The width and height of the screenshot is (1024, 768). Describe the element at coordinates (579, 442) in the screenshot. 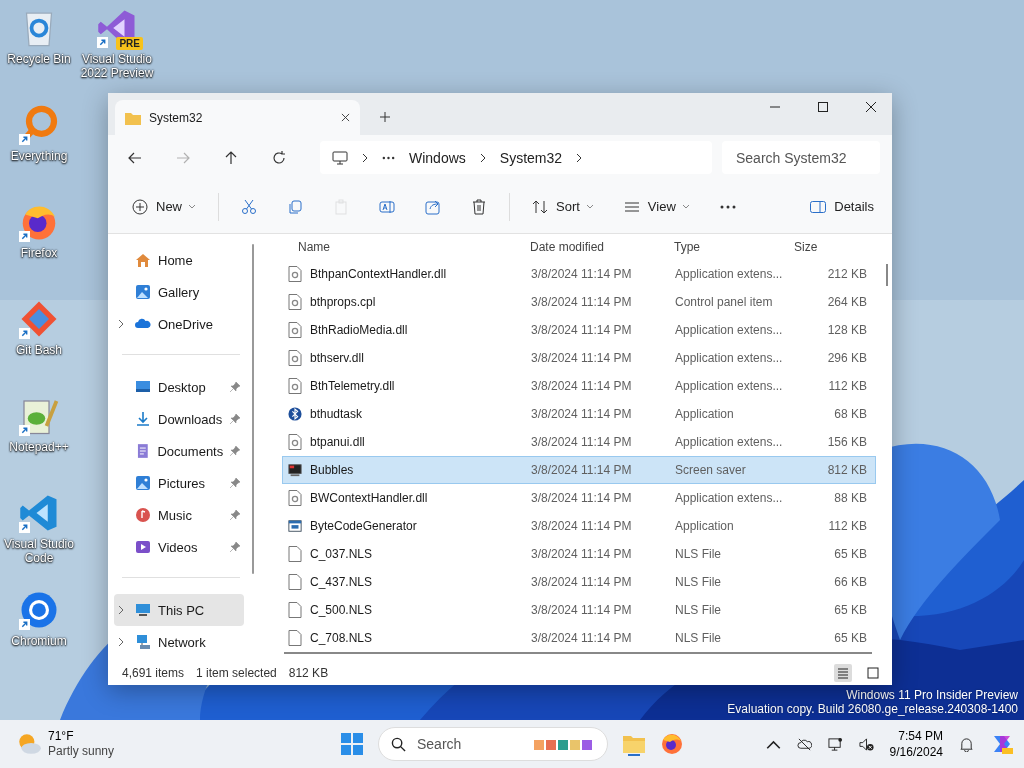

I see `file-row: btpanui.dll 3/8/2024 11:14 PM Application extens... 156 KB` at that location.